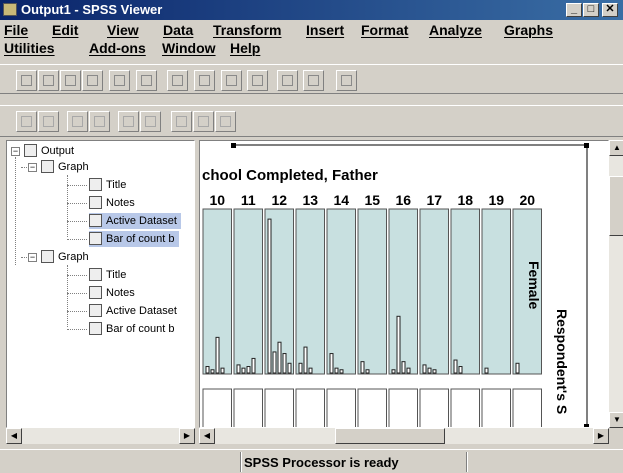 The width and height of the screenshot is (623, 473). Describe the element at coordinates (217, 200) in the screenshot. I see `category-label: 10` at that location.